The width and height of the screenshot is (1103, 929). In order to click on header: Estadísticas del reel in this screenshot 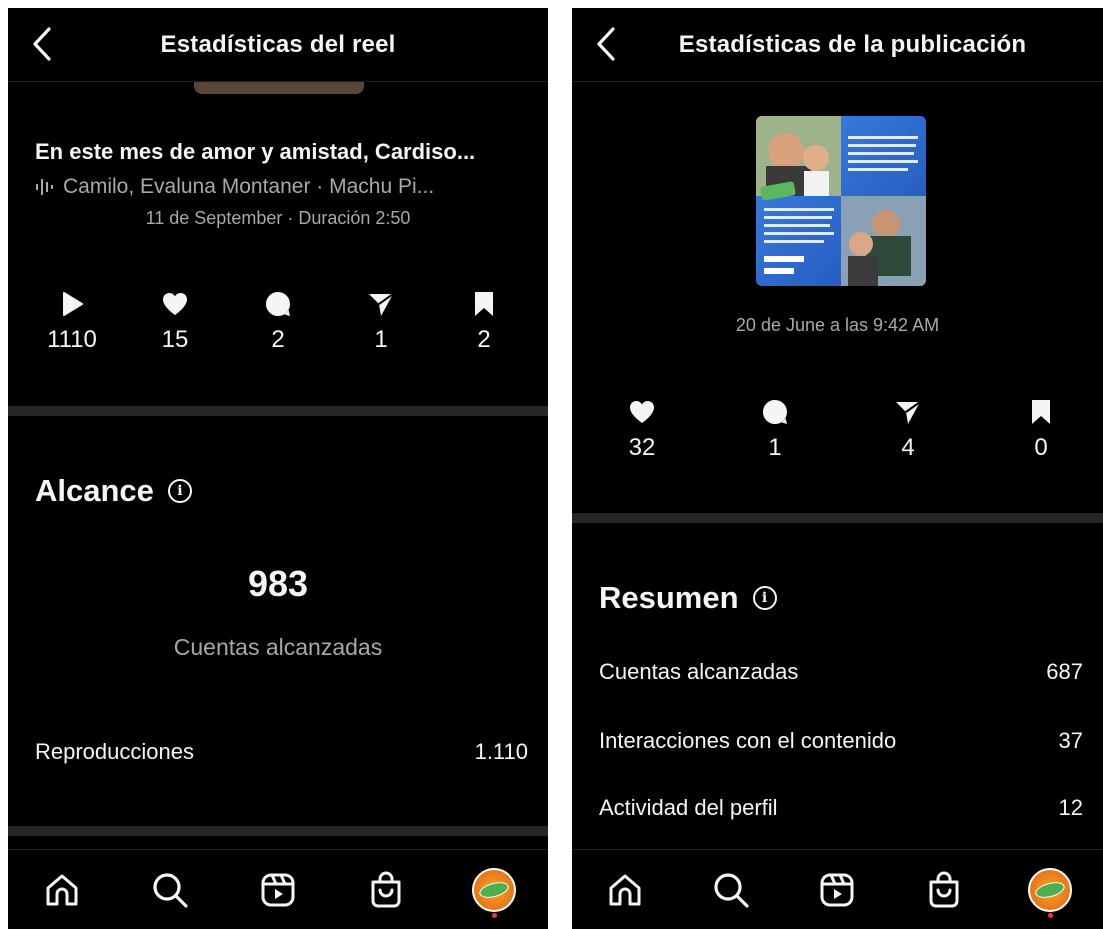, I will do `click(278, 45)`.